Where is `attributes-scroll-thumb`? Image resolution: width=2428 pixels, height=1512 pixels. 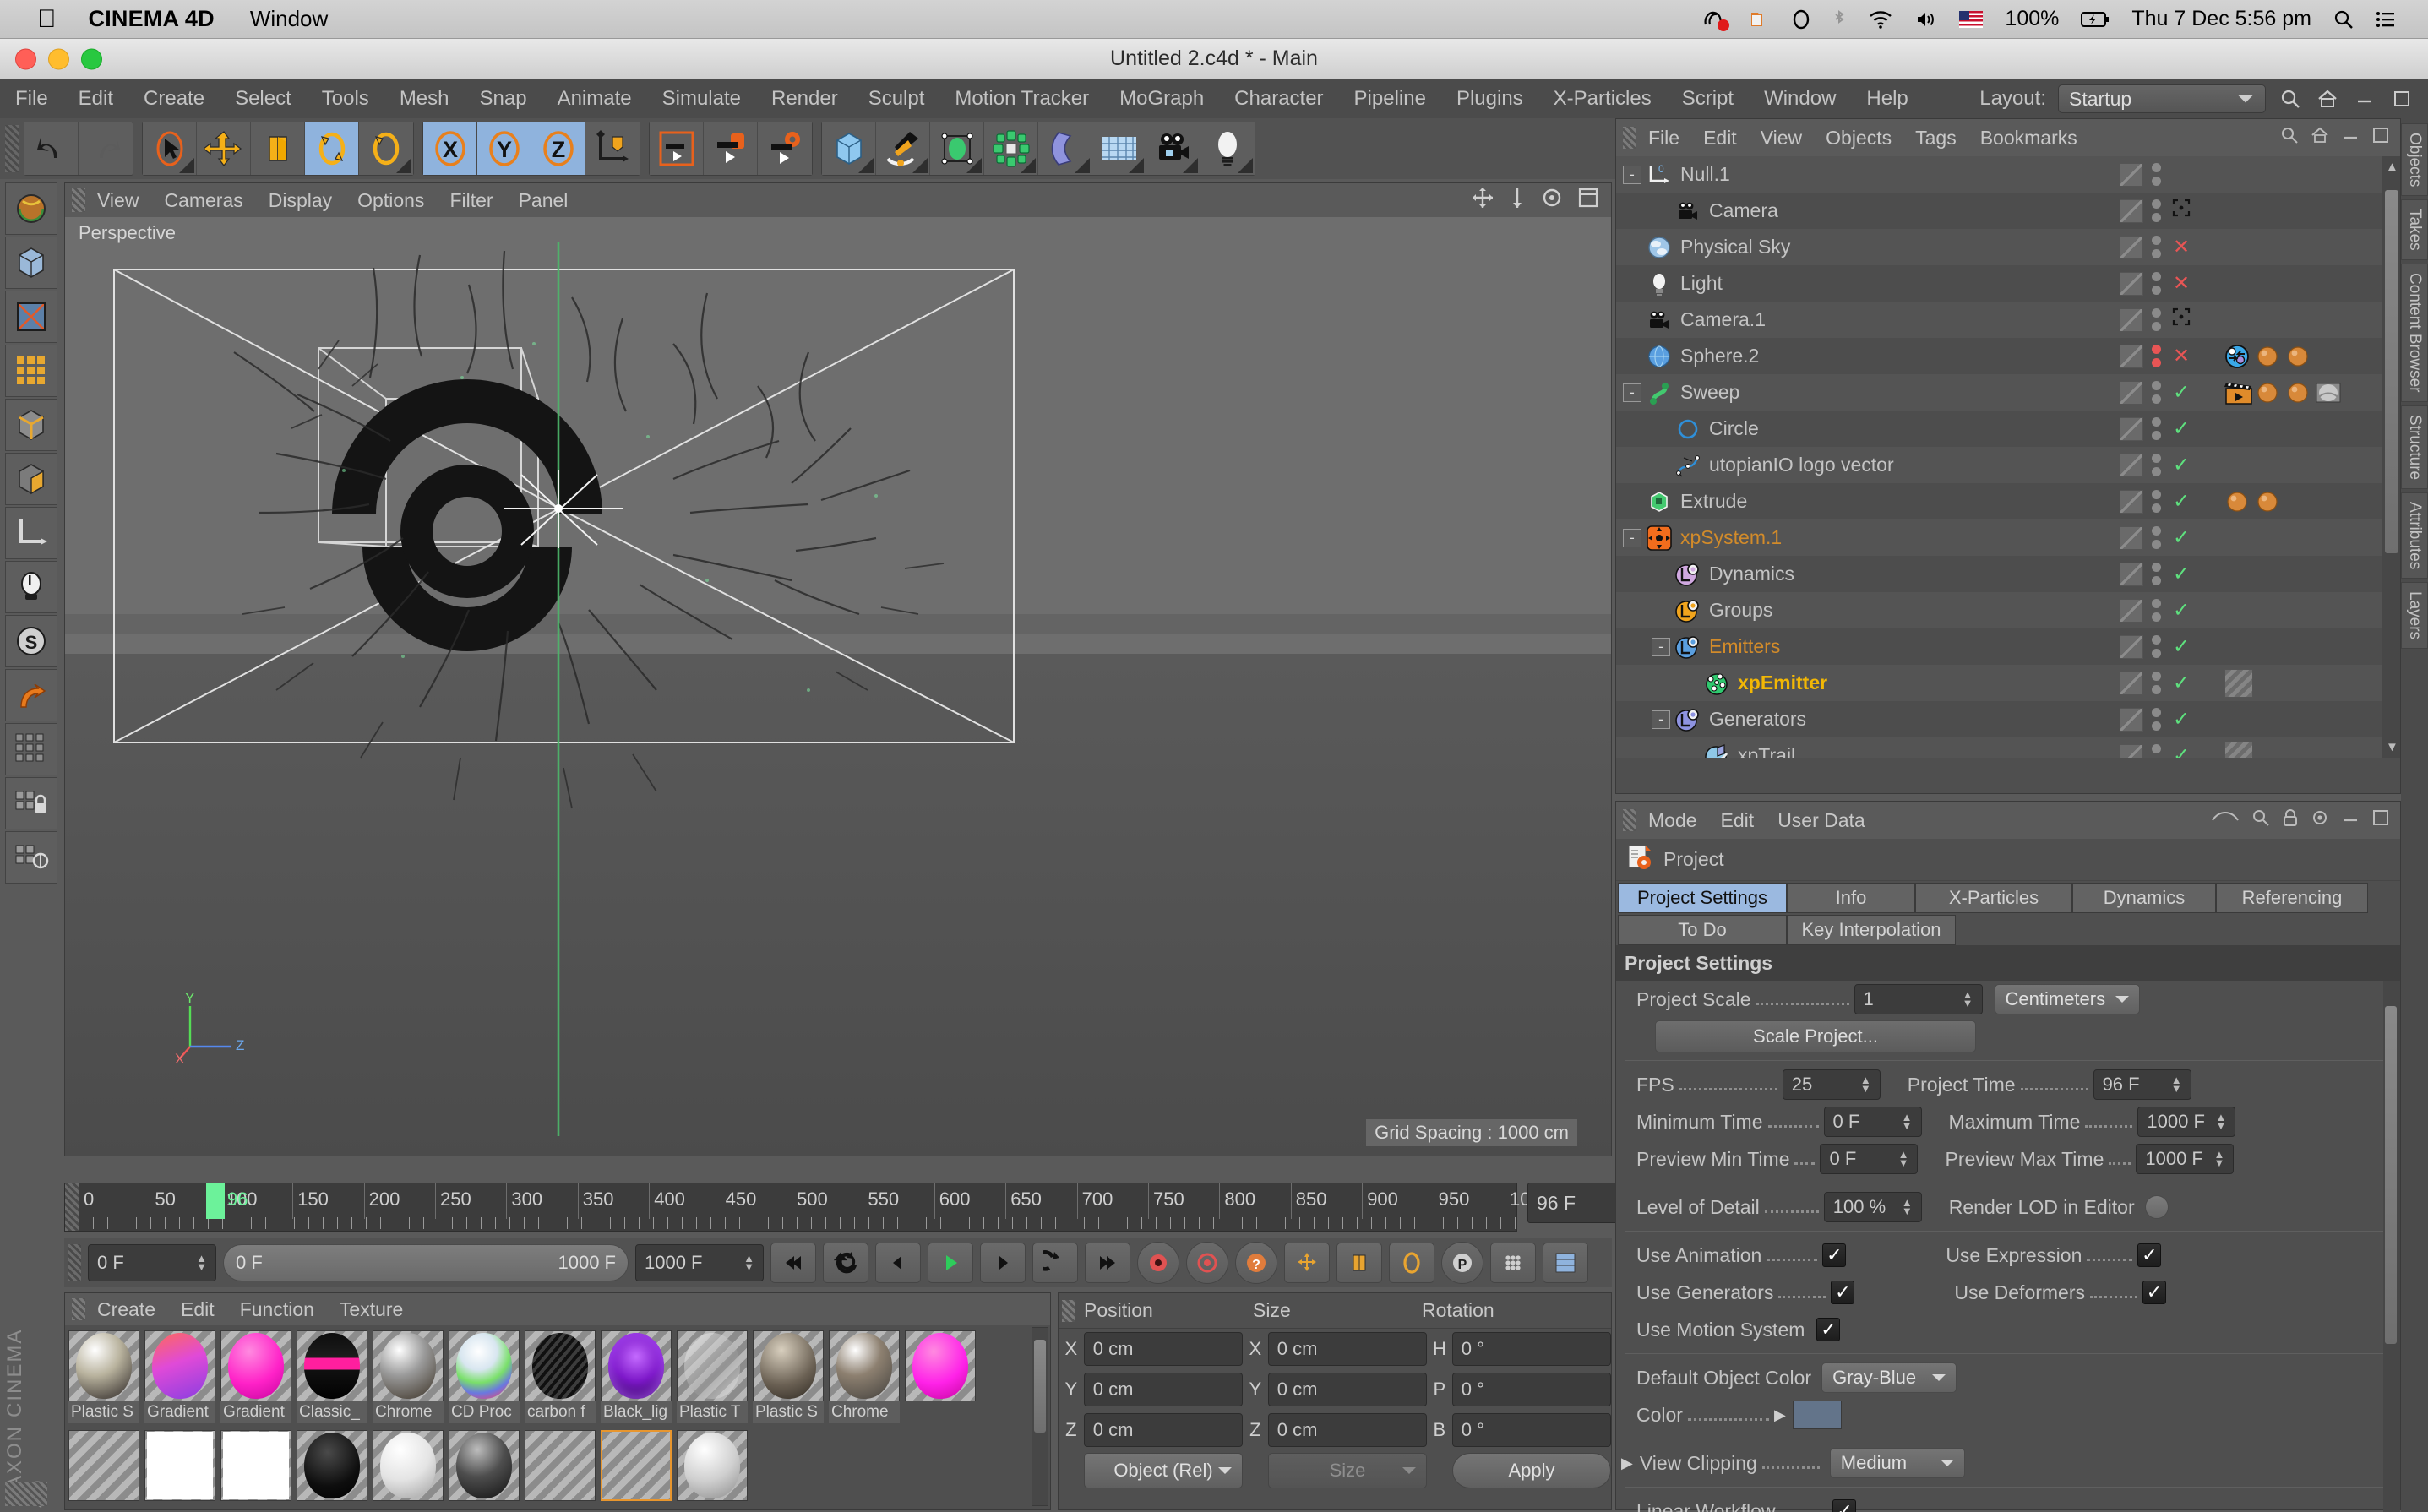 attributes-scroll-thumb is located at coordinates (2391, 1175).